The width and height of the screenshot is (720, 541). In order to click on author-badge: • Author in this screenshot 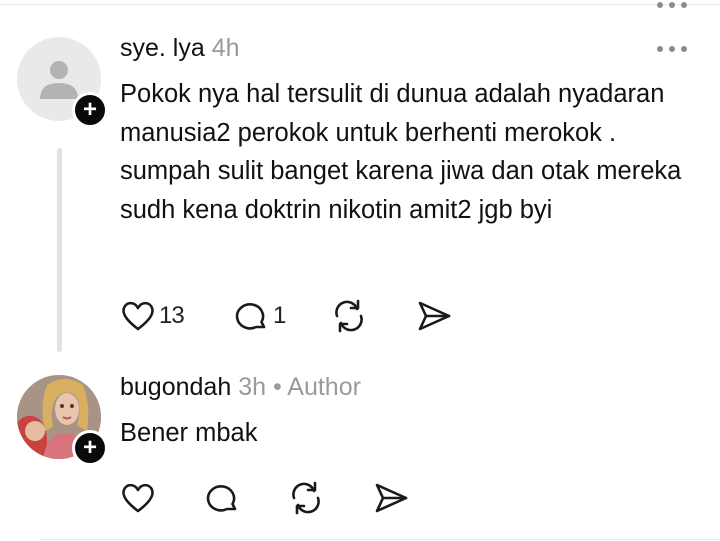, I will do `click(316, 387)`.